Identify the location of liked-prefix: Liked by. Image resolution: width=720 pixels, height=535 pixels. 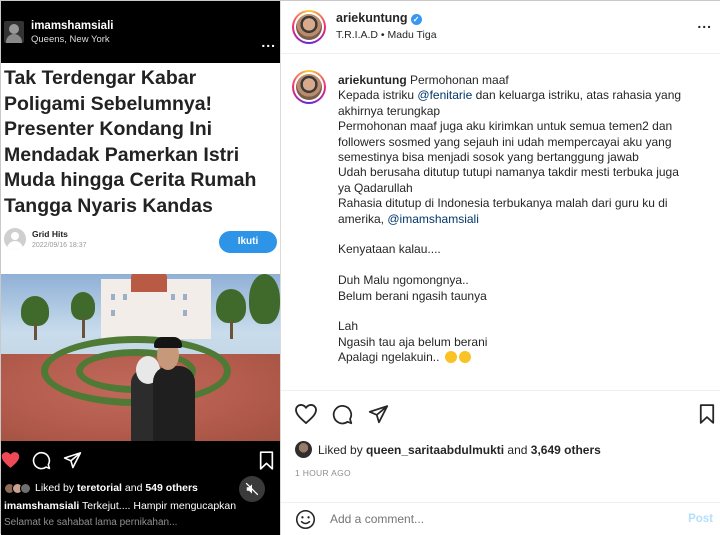
(342, 449).